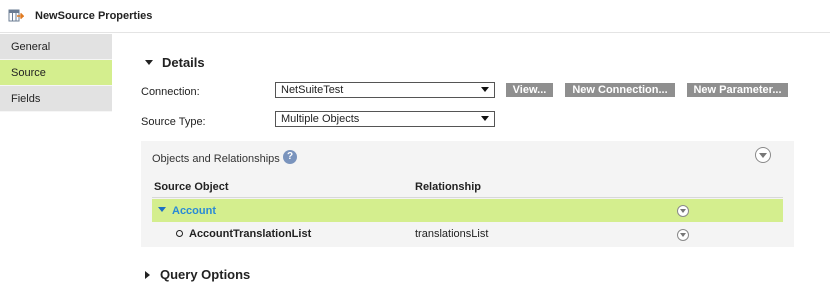 The width and height of the screenshot is (830, 297). Describe the element at coordinates (216, 159) in the screenshot. I see `objects-panel-title: Objects and Relationships` at that location.